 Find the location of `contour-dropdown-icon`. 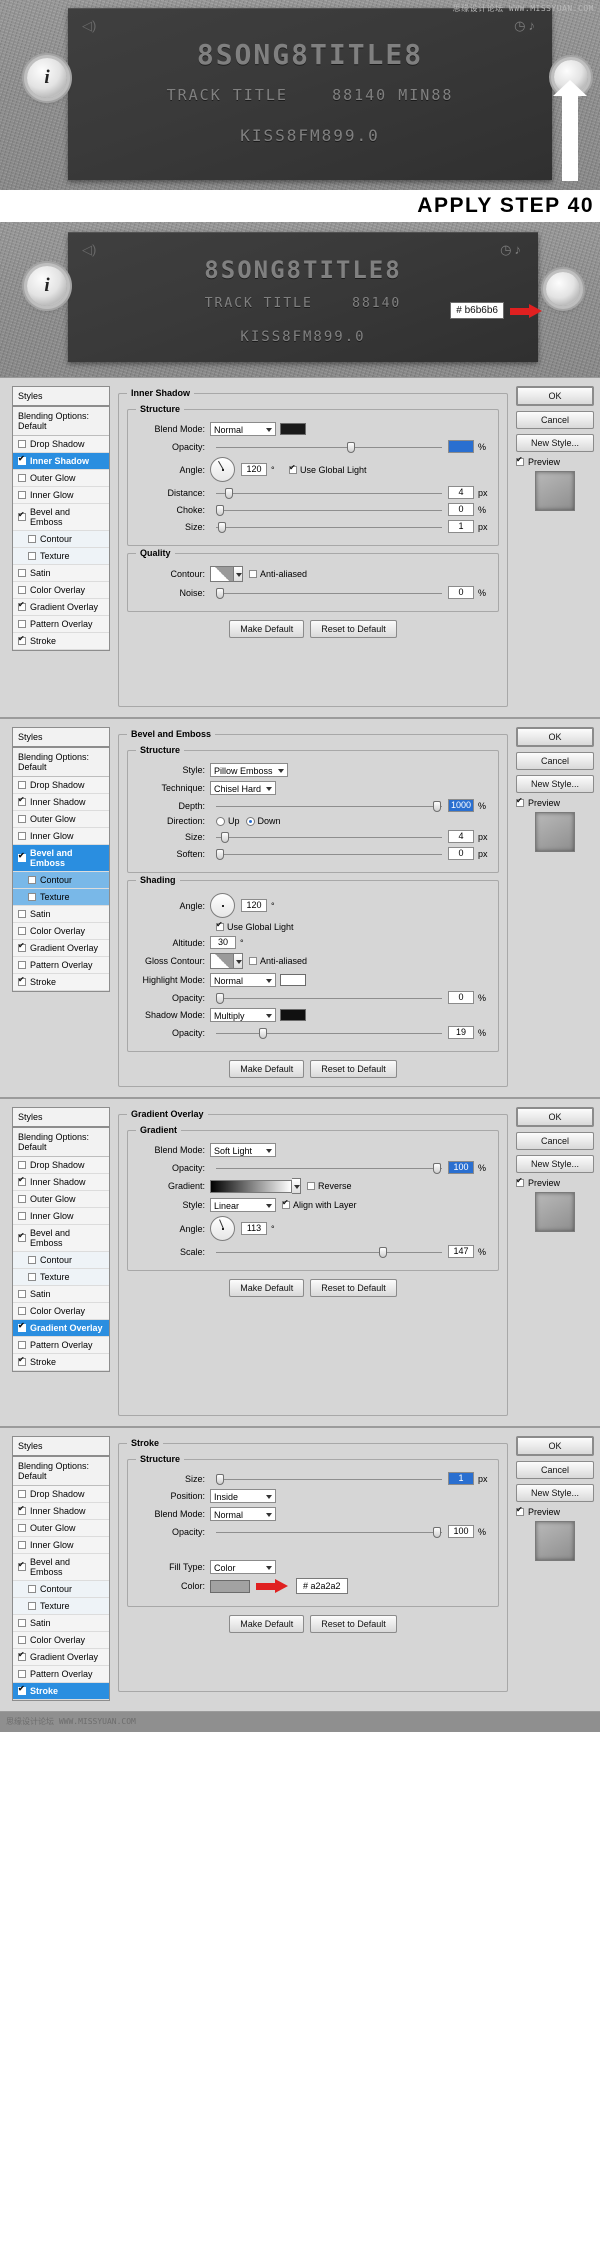

contour-dropdown-icon is located at coordinates (238, 574).